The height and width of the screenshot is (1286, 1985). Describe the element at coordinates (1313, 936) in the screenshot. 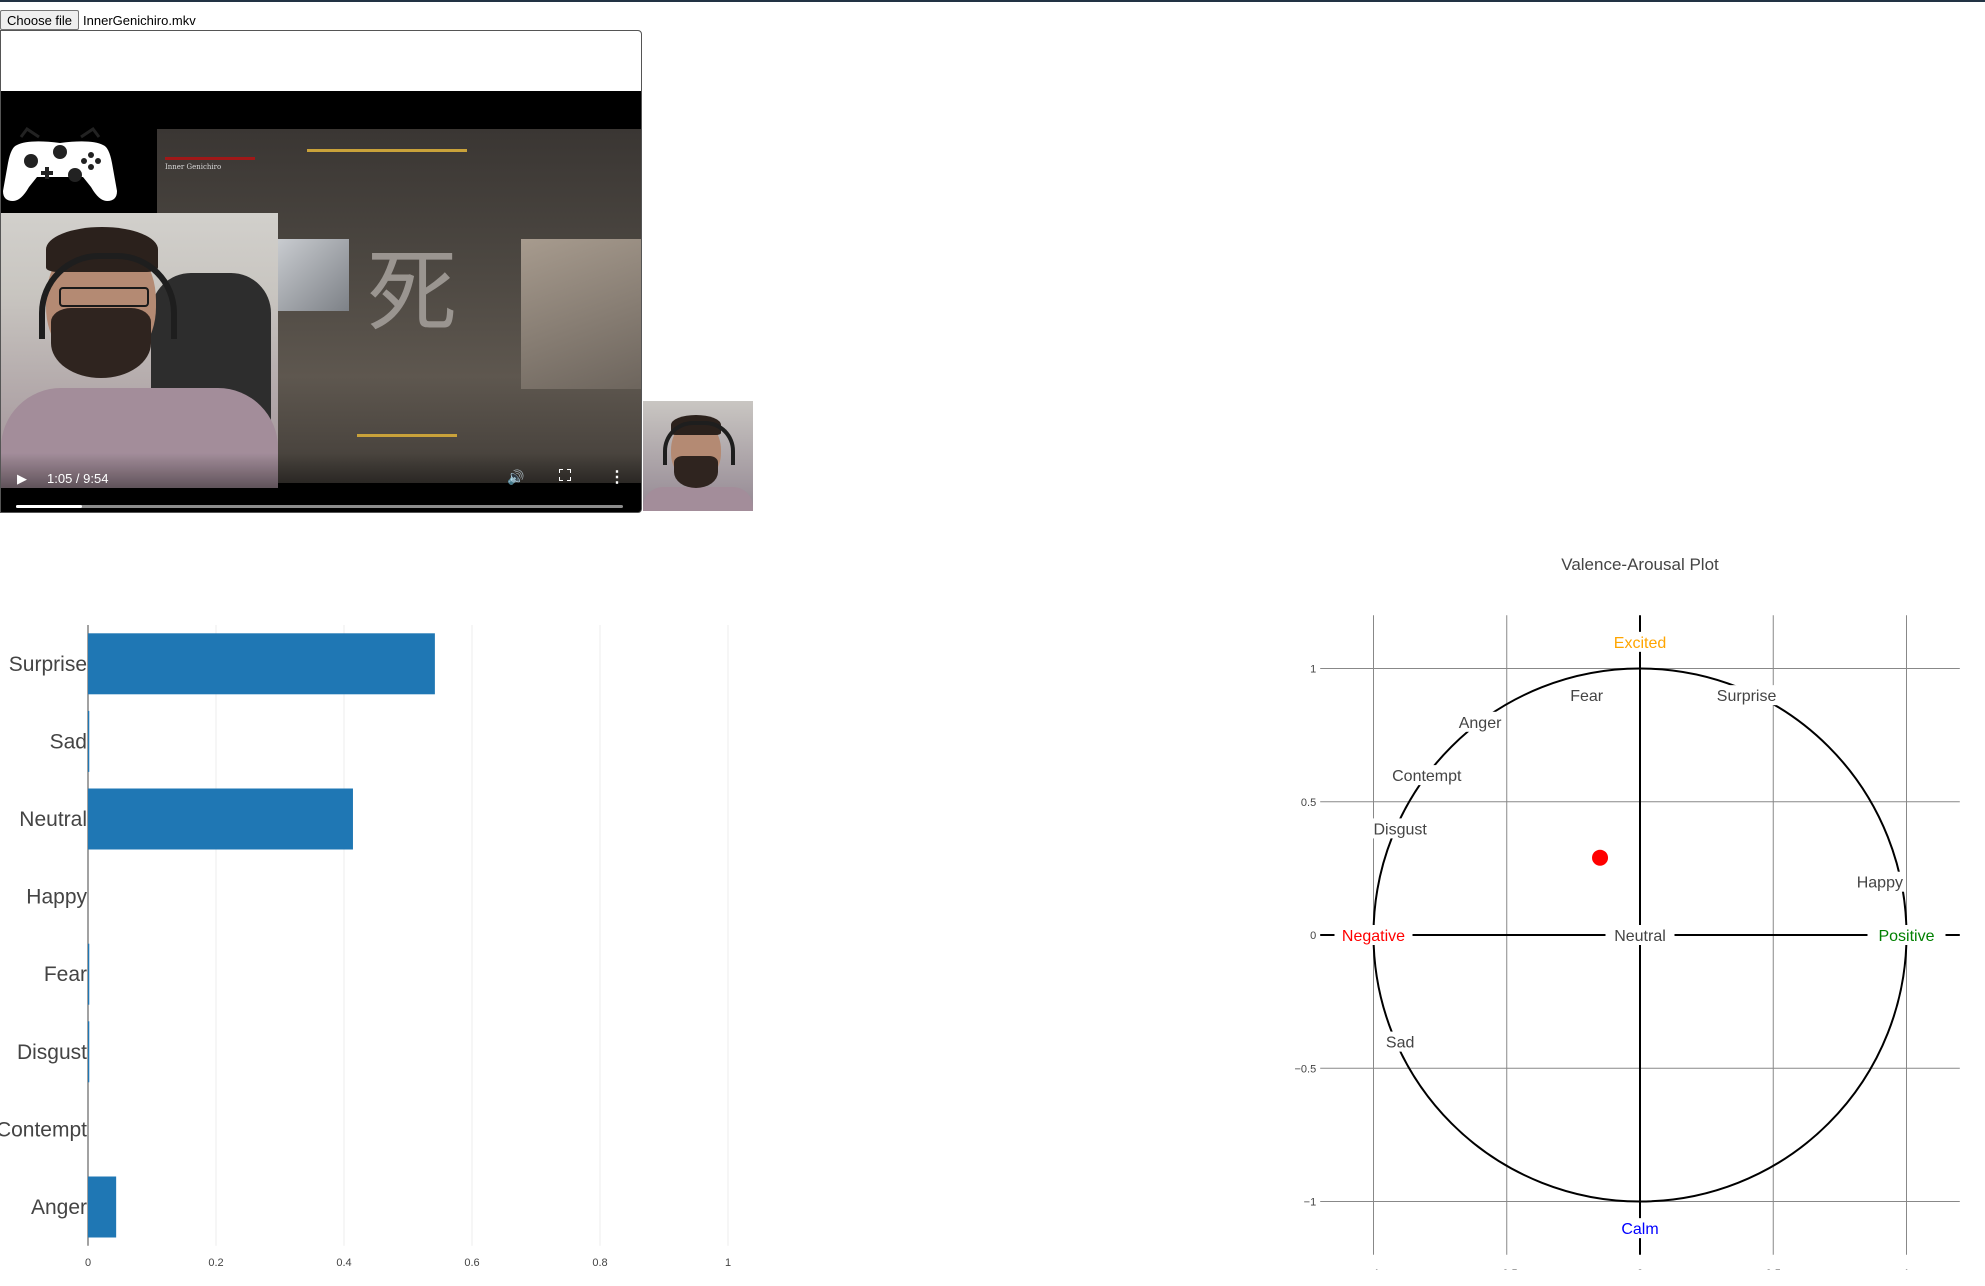

I see `va-y-tick-label: 0` at that location.